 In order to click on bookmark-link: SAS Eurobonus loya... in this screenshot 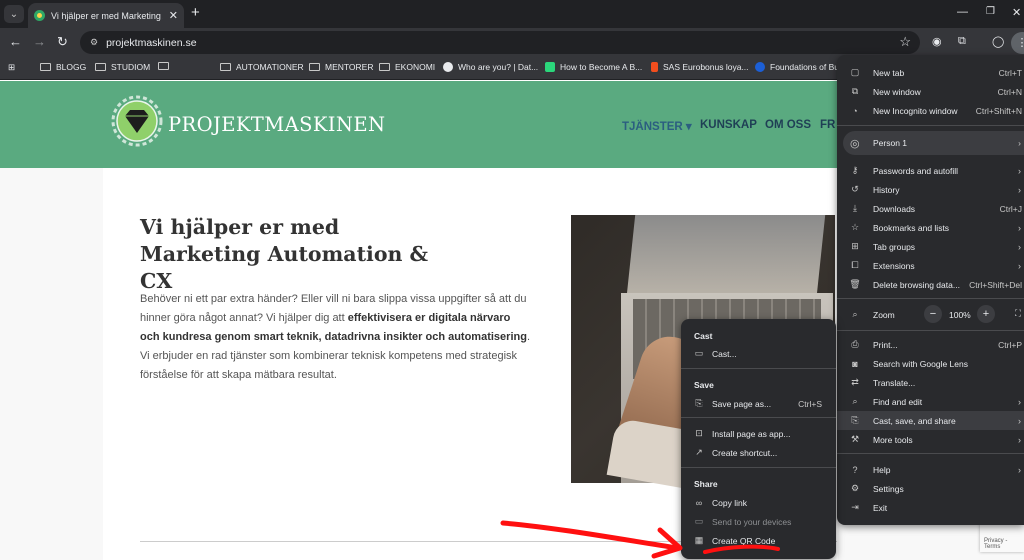, I will do `click(700, 67)`.